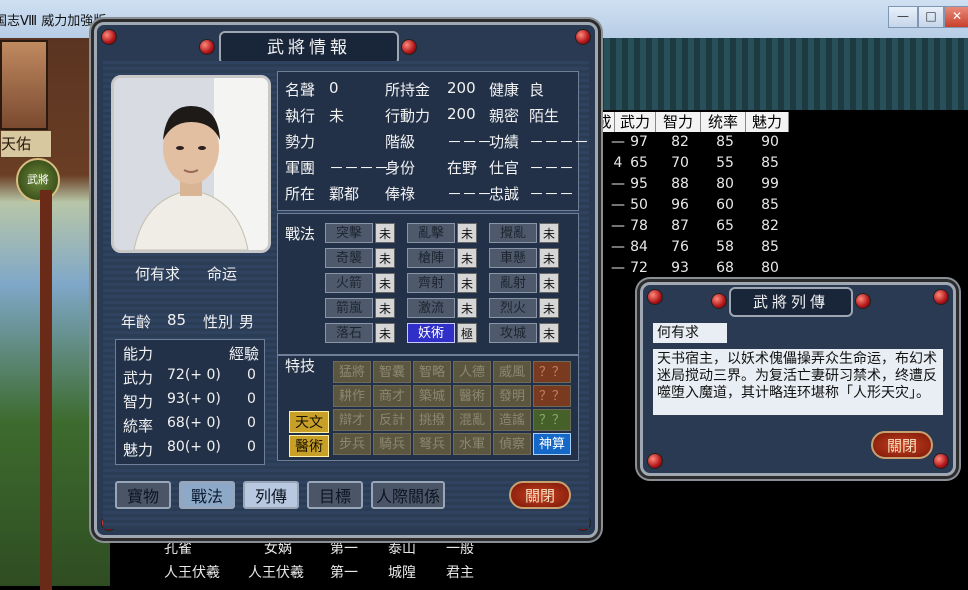  What do you see at coordinates (352, 396) in the screenshot?
I see `trait-cell: 耕作` at bounding box center [352, 396].